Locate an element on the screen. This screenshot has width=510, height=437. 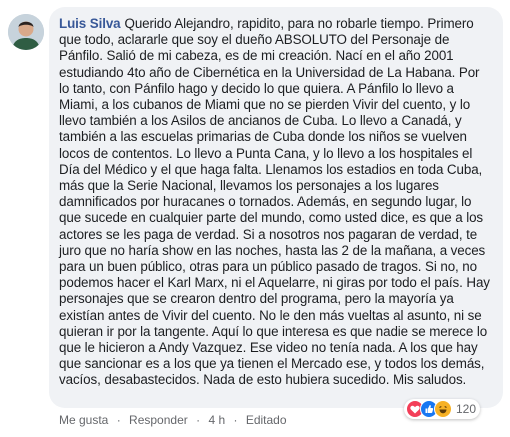
edited-label: Editado is located at coordinates (266, 420).